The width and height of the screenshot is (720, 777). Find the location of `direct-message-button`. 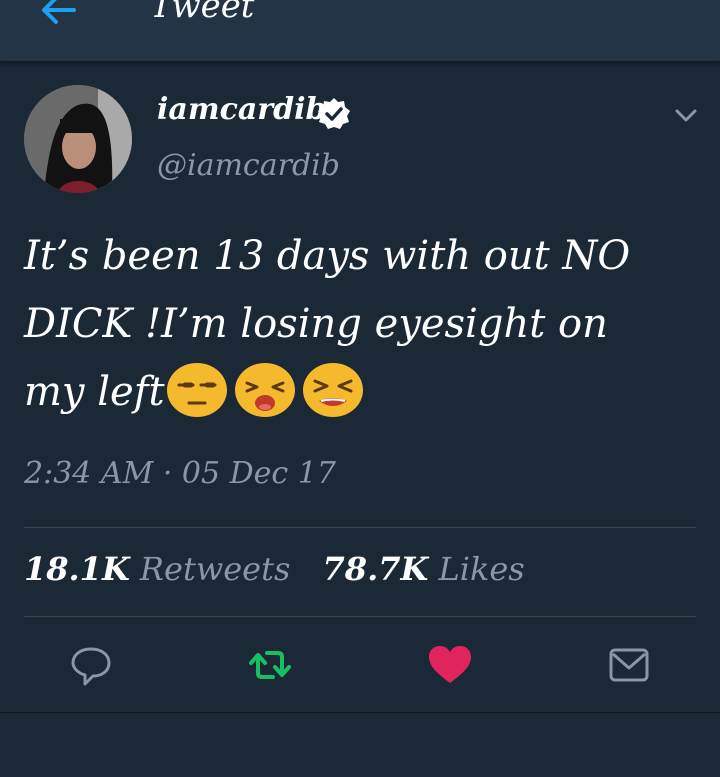

direct-message-button is located at coordinates (629, 665).